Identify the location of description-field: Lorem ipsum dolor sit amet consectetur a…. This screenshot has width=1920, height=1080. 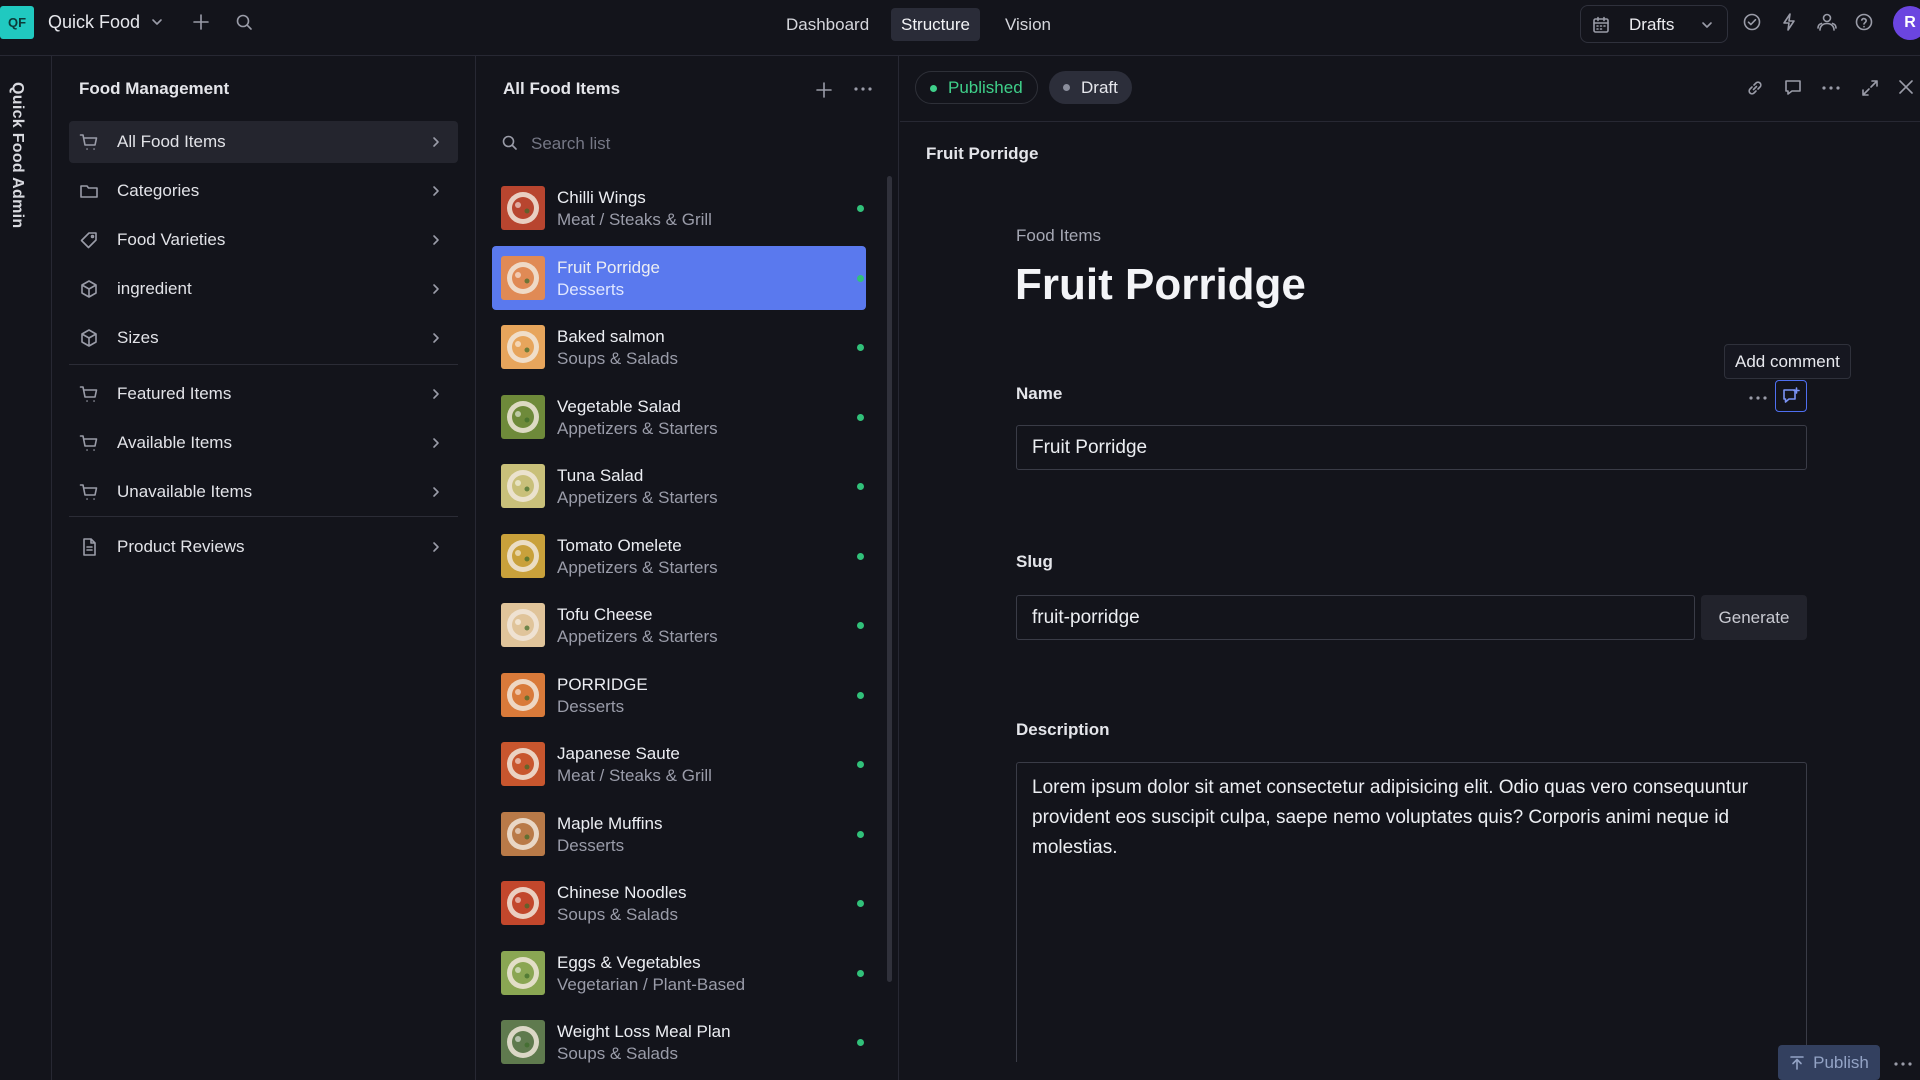
(1411, 912).